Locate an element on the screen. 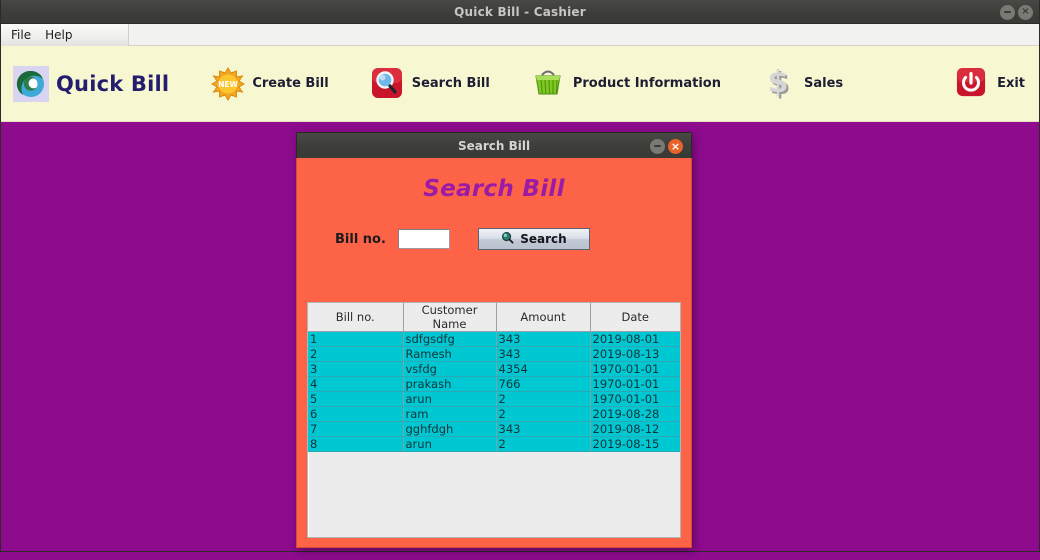 The height and width of the screenshot is (560, 1040). cell-bill-no: 5 is located at coordinates (356, 399).